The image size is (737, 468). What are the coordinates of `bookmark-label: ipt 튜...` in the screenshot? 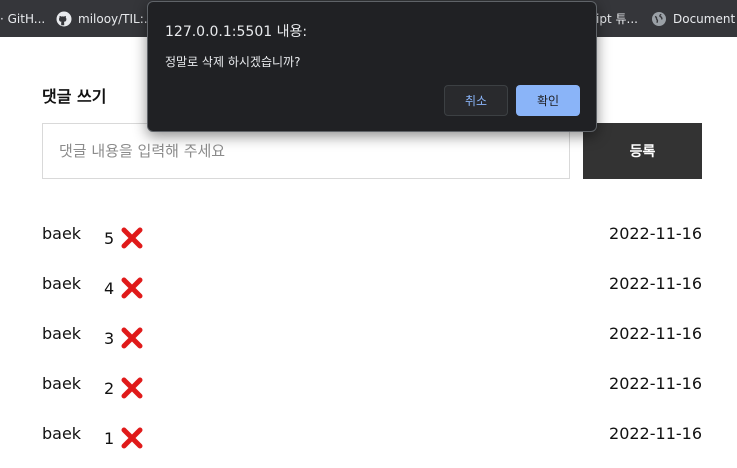 It's located at (617, 19).